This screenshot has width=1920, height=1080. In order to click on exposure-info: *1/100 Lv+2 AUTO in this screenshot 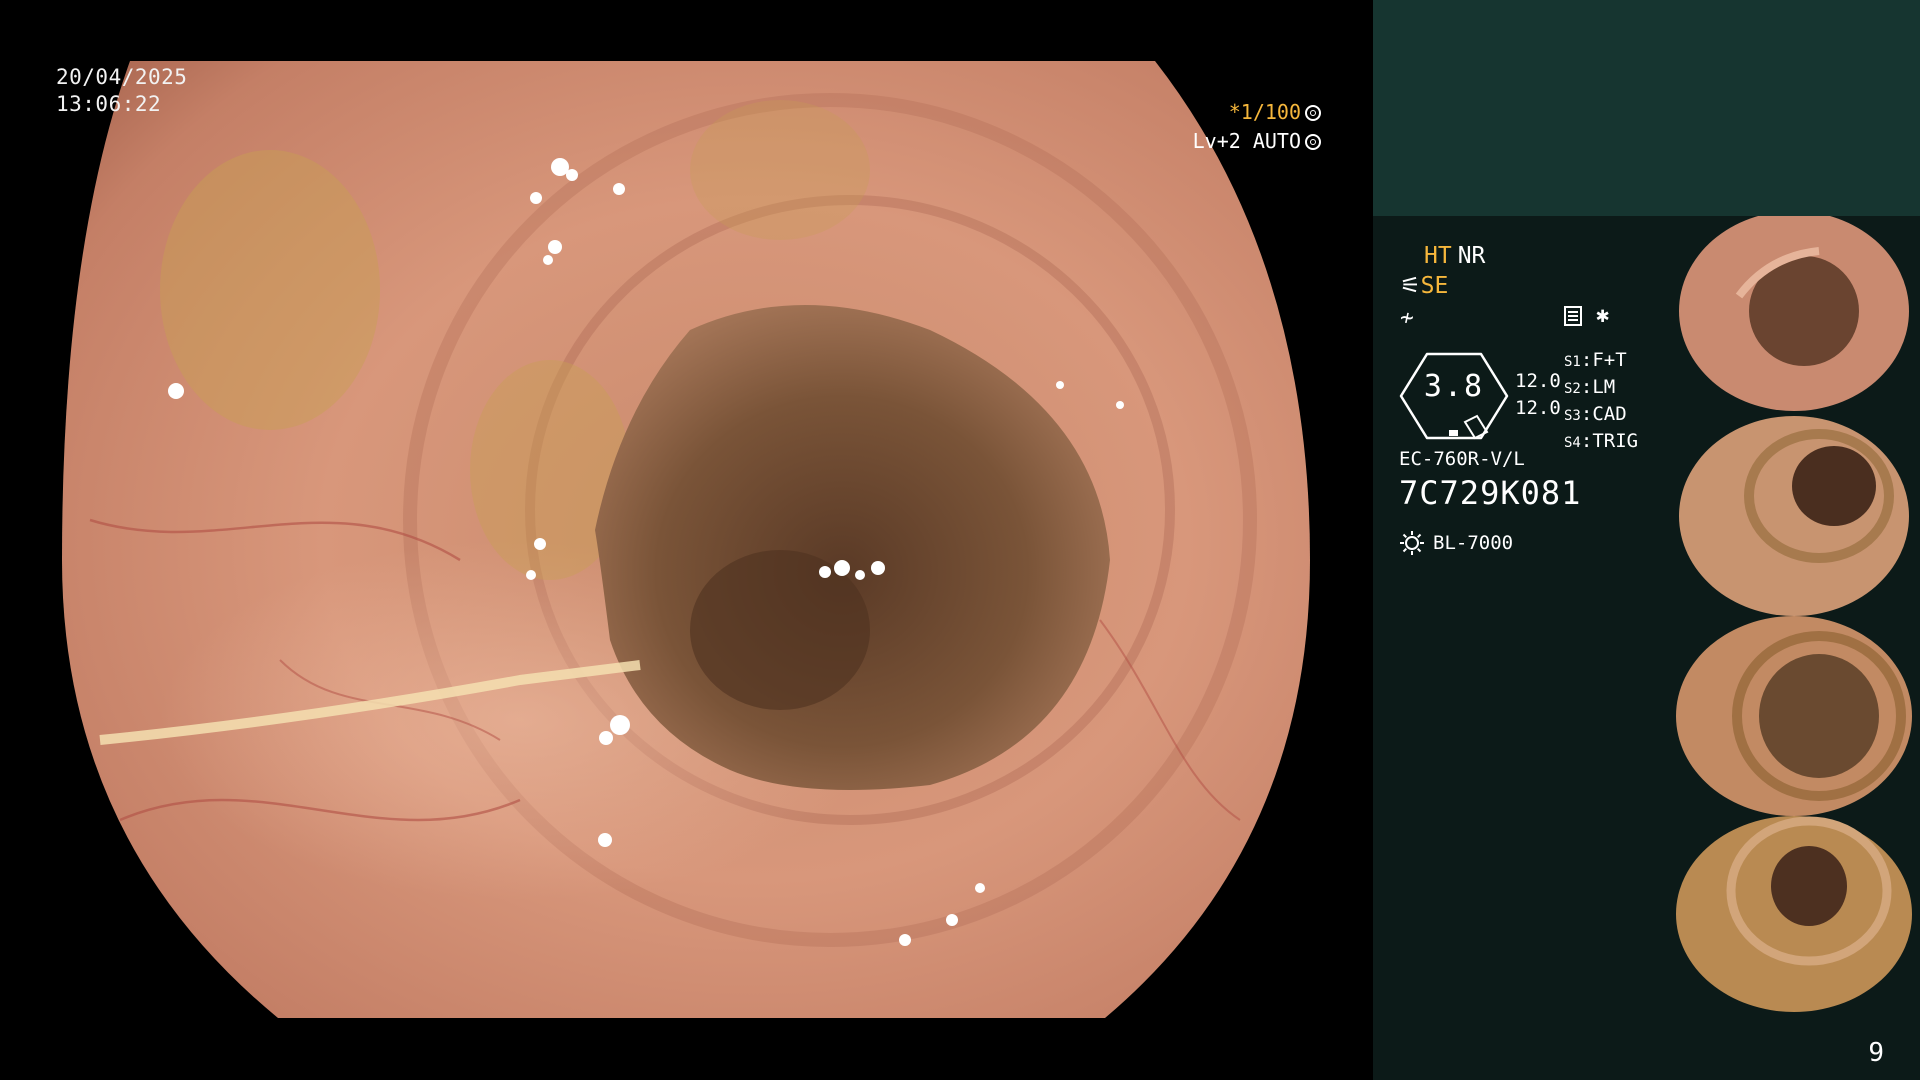, I will do `click(1257, 127)`.